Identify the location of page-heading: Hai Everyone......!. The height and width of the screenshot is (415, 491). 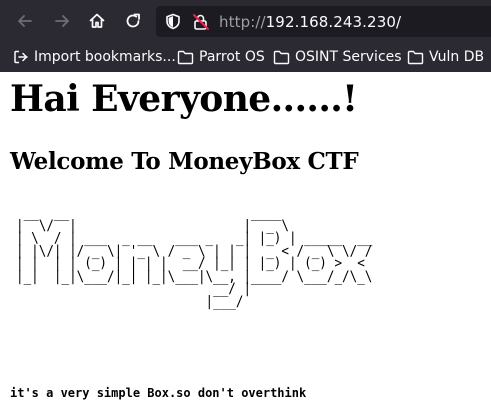
(184, 99).